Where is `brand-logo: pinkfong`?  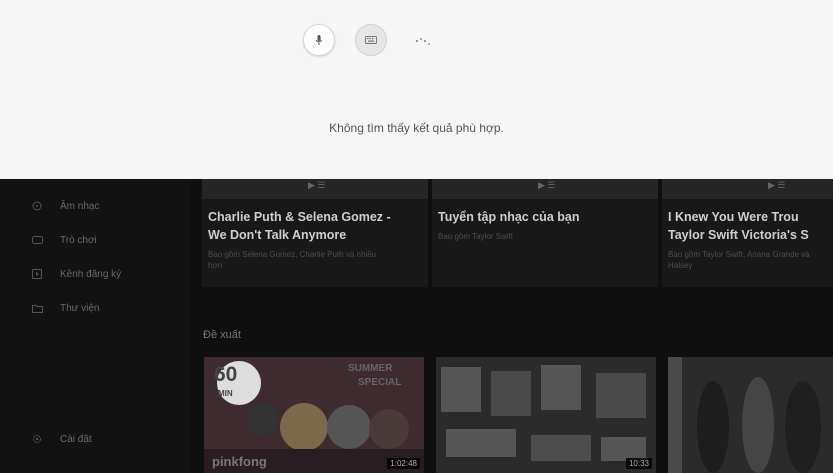
brand-logo: pinkfong is located at coordinates (239, 461).